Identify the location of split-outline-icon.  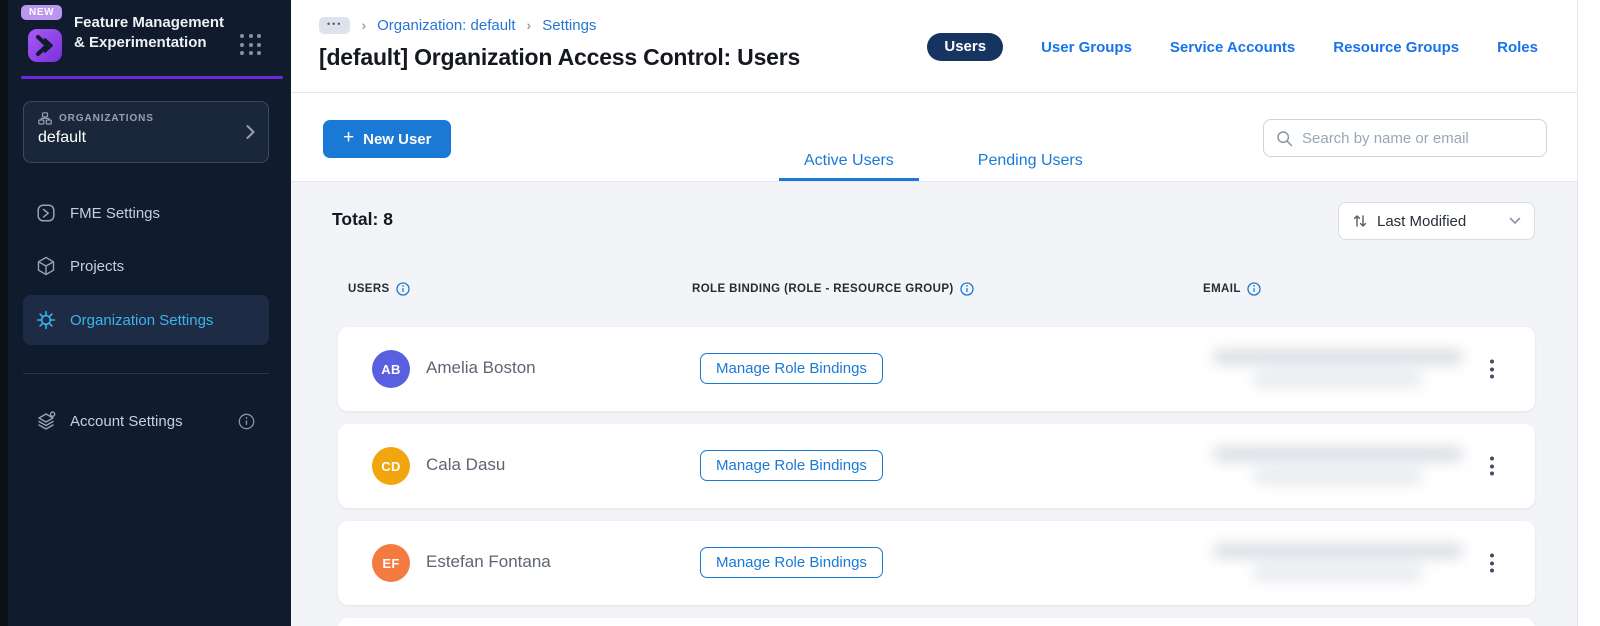
(46, 213).